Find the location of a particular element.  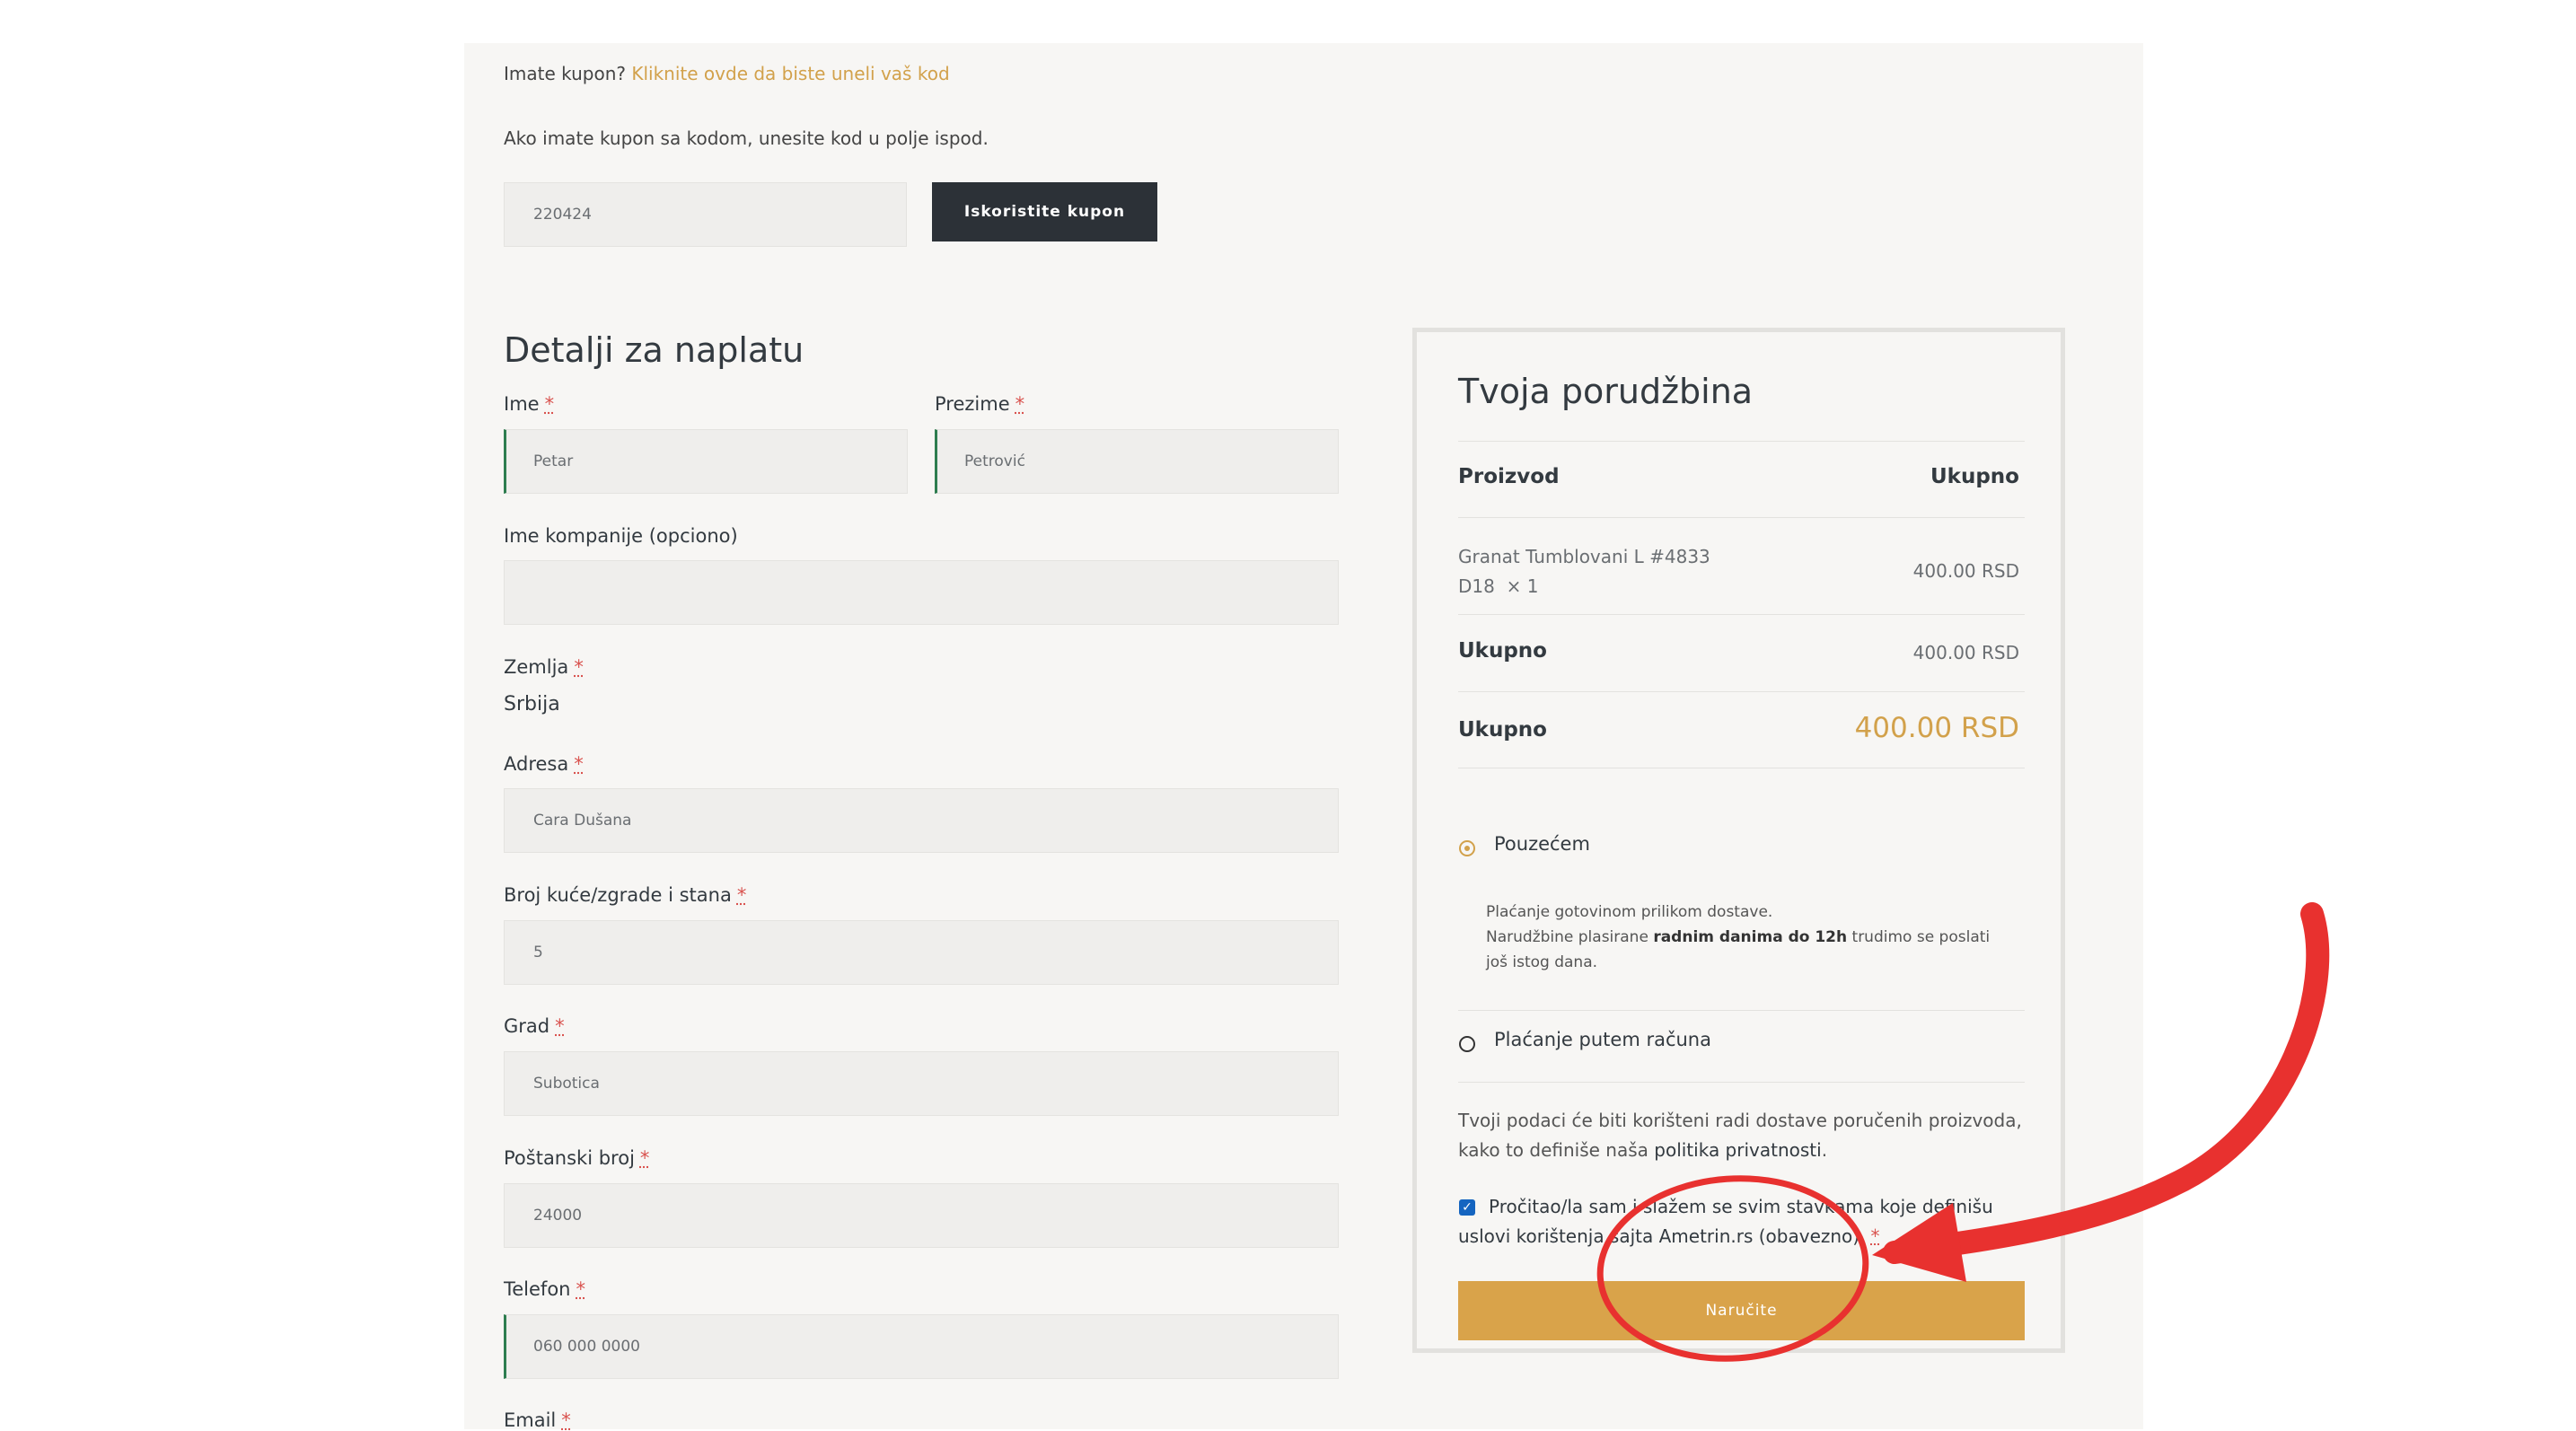

order-item-name: Granat Tumblovani L #4833 D18 × 1 is located at coordinates (1584, 571).